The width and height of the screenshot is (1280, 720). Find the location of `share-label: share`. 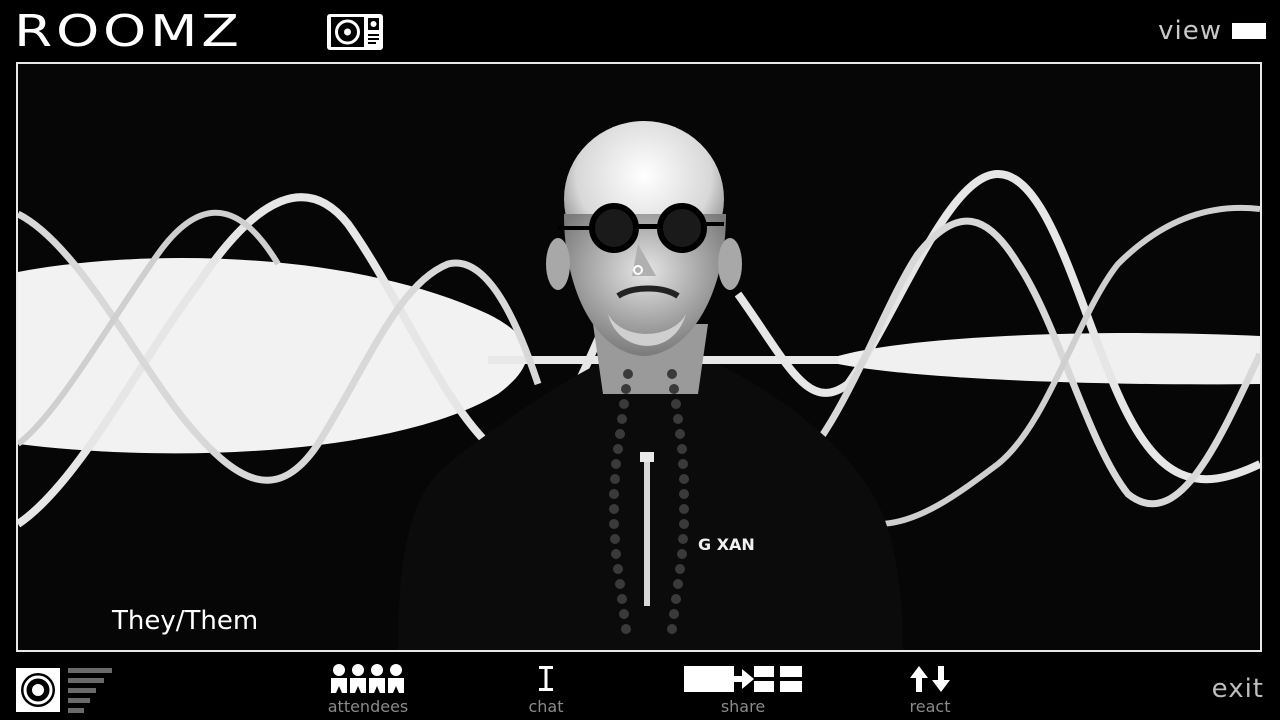

share-label: share is located at coordinates (743, 706).